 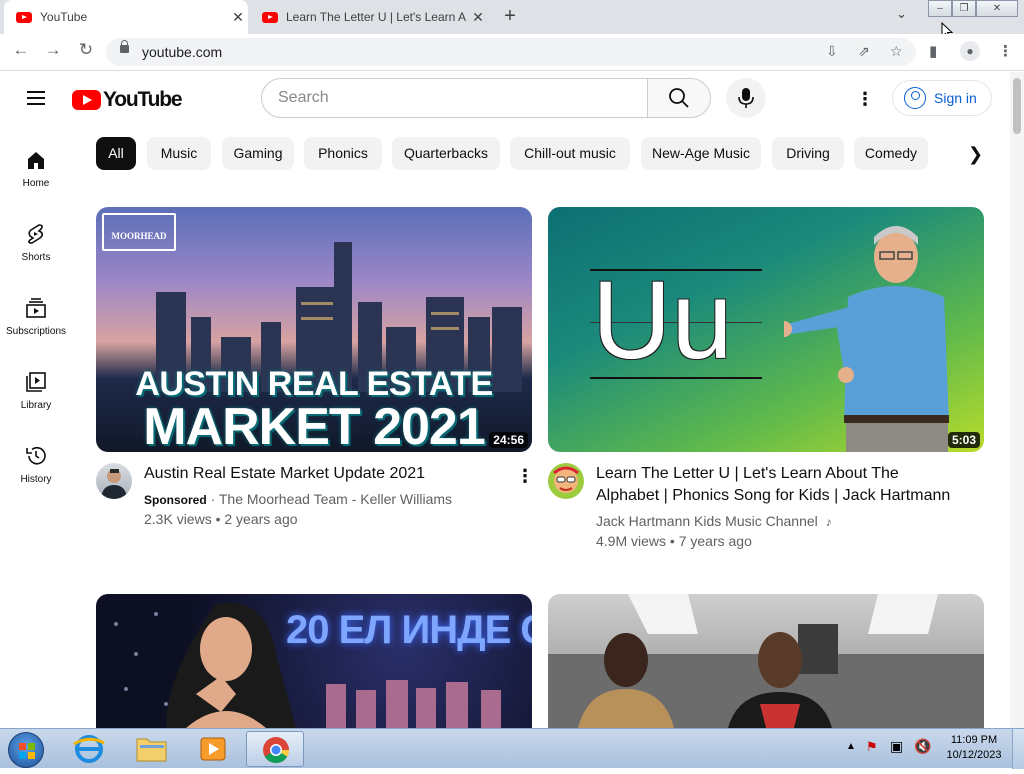 What do you see at coordinates (997, 8) in the screenshot?
I see `close-window-button: ✕` at bounding box center [997, 8].